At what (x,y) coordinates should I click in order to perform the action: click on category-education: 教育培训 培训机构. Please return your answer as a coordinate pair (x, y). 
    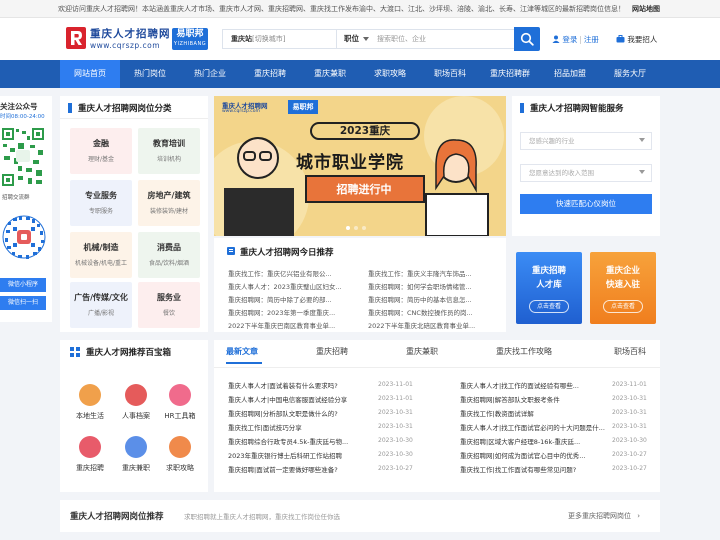
    Looking at the image, I should click on (169, 151).